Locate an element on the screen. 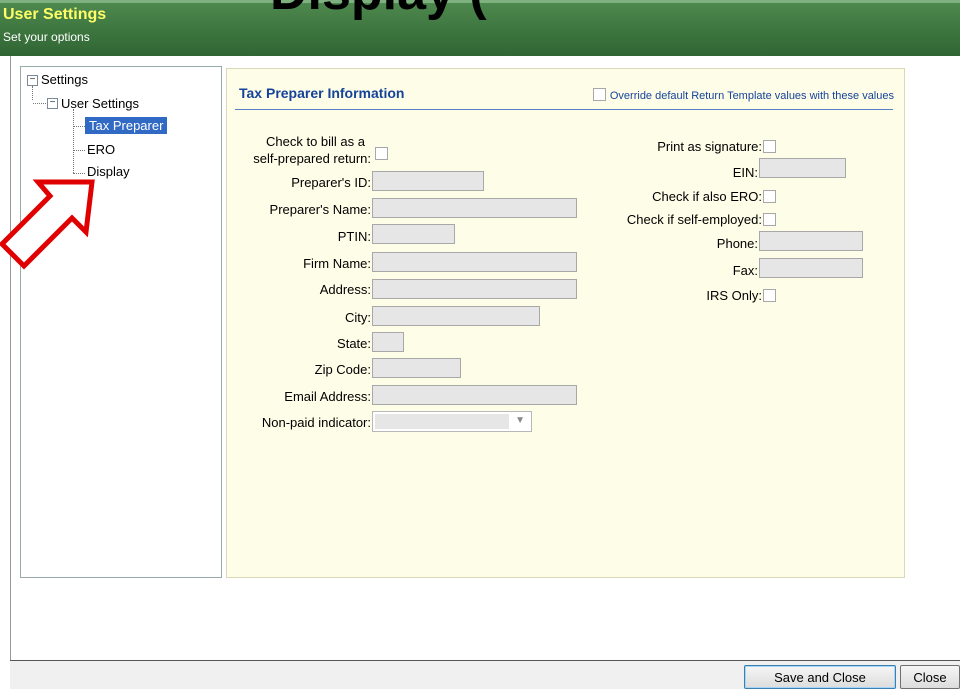  fax-label: Fax: is located at coordinates (745, 270).